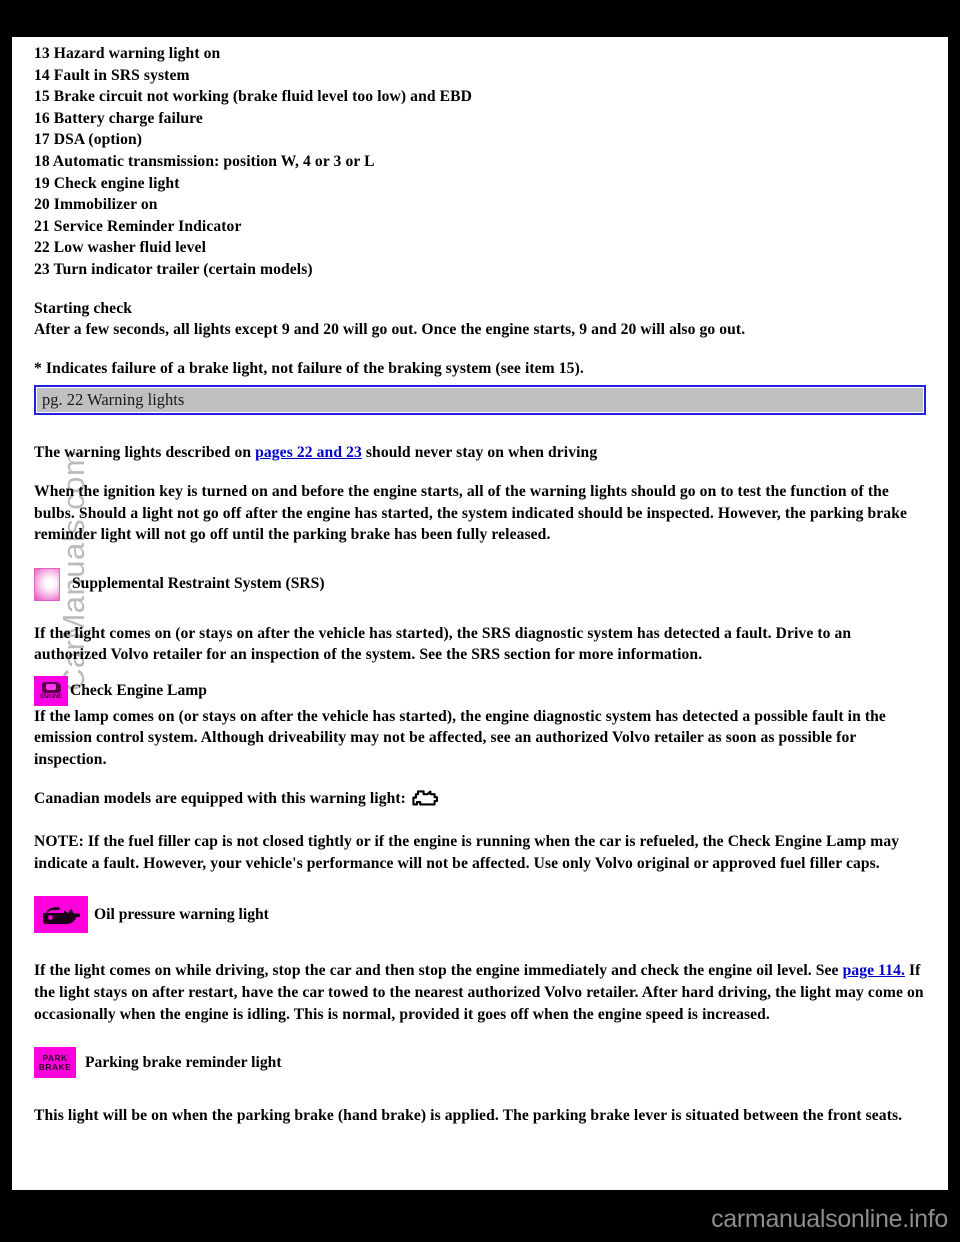  What do you see at coordinates (138, 691) in the screenshot?
I see `check-engine-heading: Check Engine Lamp` at bounding box center [138, 691].